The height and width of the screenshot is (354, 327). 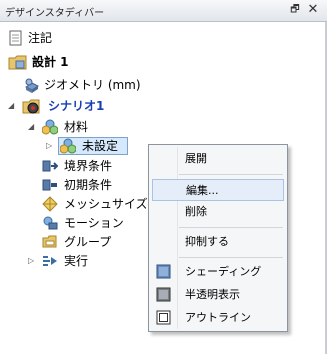 What do you see at coordinates (163, 271) in the screenshot?
I see `shading-icon` at bounding box center [163, 271].